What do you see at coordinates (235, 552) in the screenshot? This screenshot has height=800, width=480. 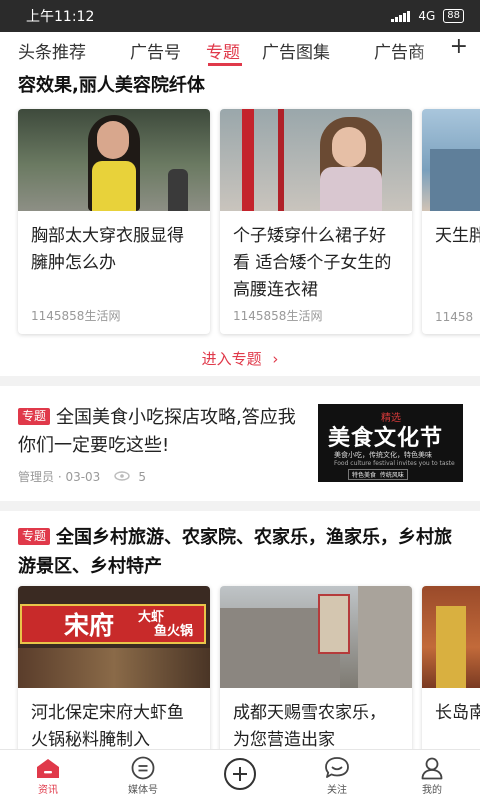 I see `topic-title-text: 全国乡村旅游、农家院、农家乐，渔家乐，乡村旅游景区、乡村特产` at bounding box center [235, 552].